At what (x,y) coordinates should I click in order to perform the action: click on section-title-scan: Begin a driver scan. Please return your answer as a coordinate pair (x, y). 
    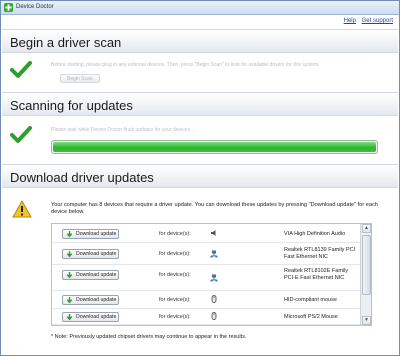
    Looking at the image, I should click on (66, 42).